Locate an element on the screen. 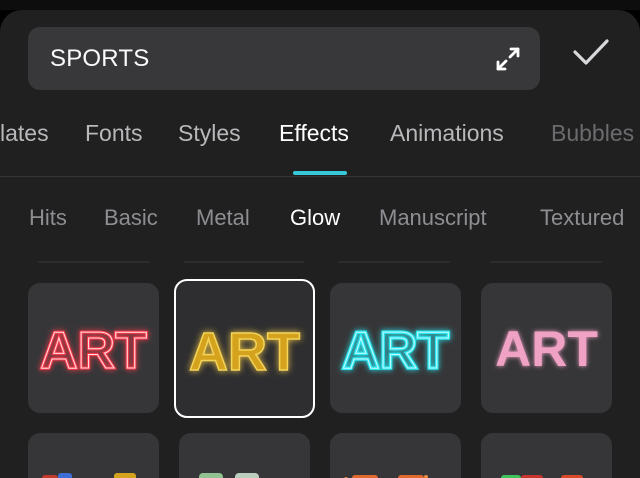  effect-preview-pink-glow: ART is located at coordinates (546, 349).